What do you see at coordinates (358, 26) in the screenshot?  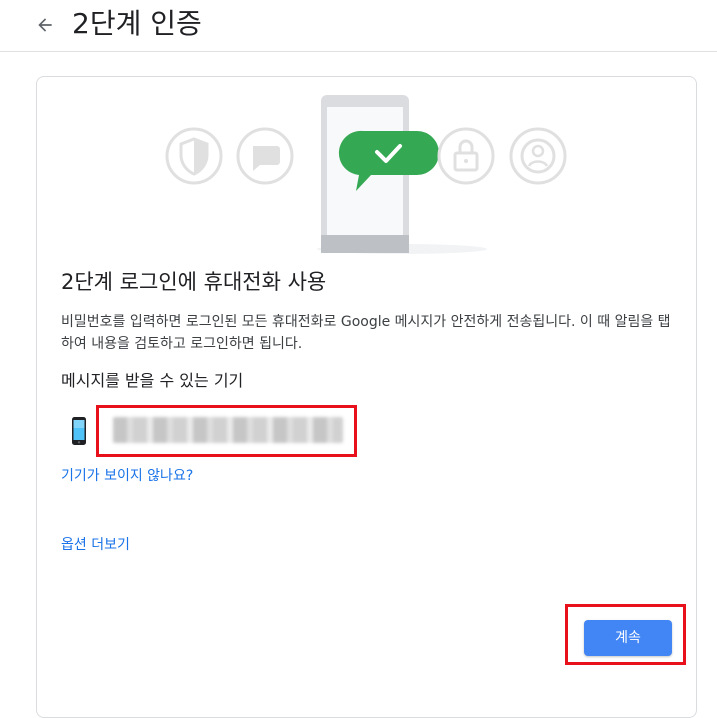 I see `page-header: 2단계 인증` at bounding box center [358, 26].